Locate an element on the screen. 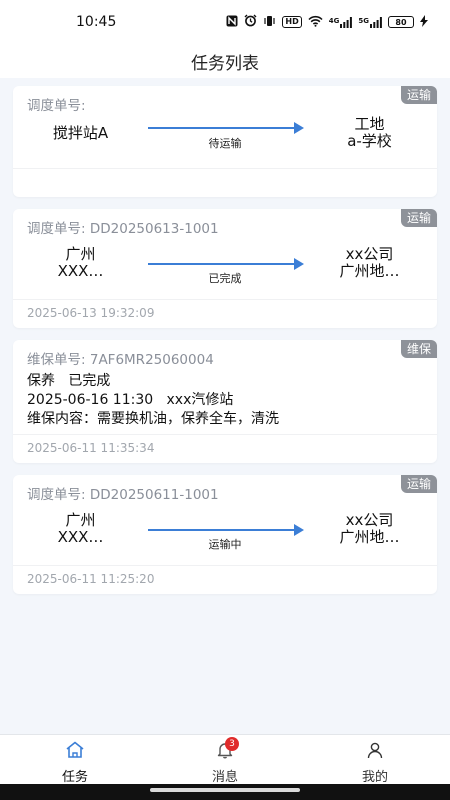 The image size is (450, 800). tab-messages: 3 消息 is located at coordinates (225, 760).